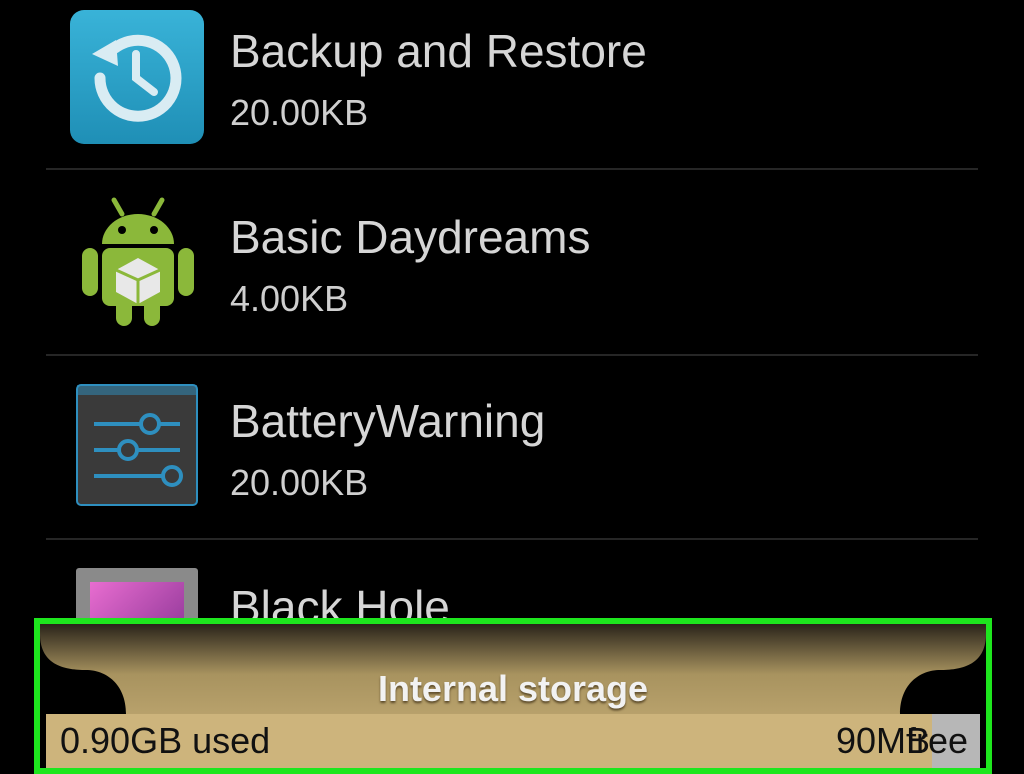 The image size is (1024, 774). Describe the element at coordinates (165, 740) in the screenshot. I see `used-space-label: 0.90GB used` at that location.